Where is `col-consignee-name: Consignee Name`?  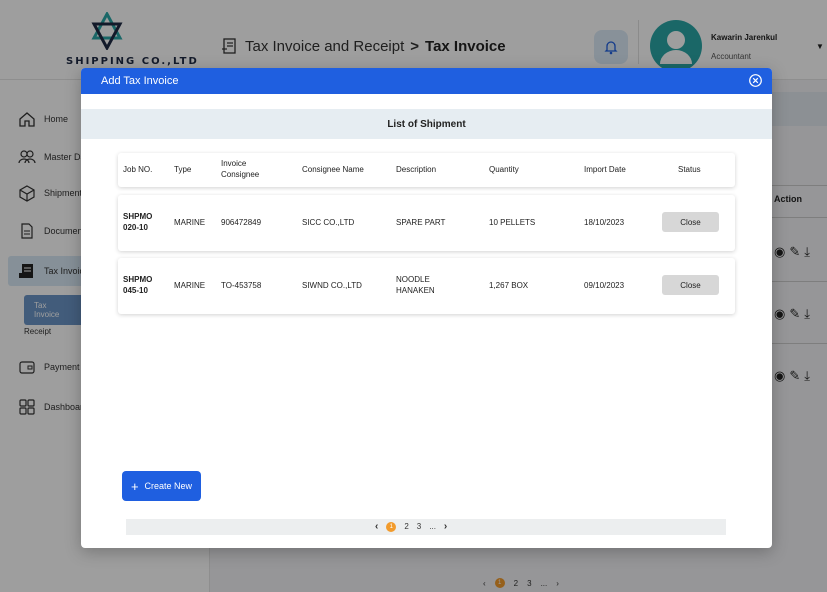 col-consignee-name: Consignee Name is located at coordinates (333, 169).